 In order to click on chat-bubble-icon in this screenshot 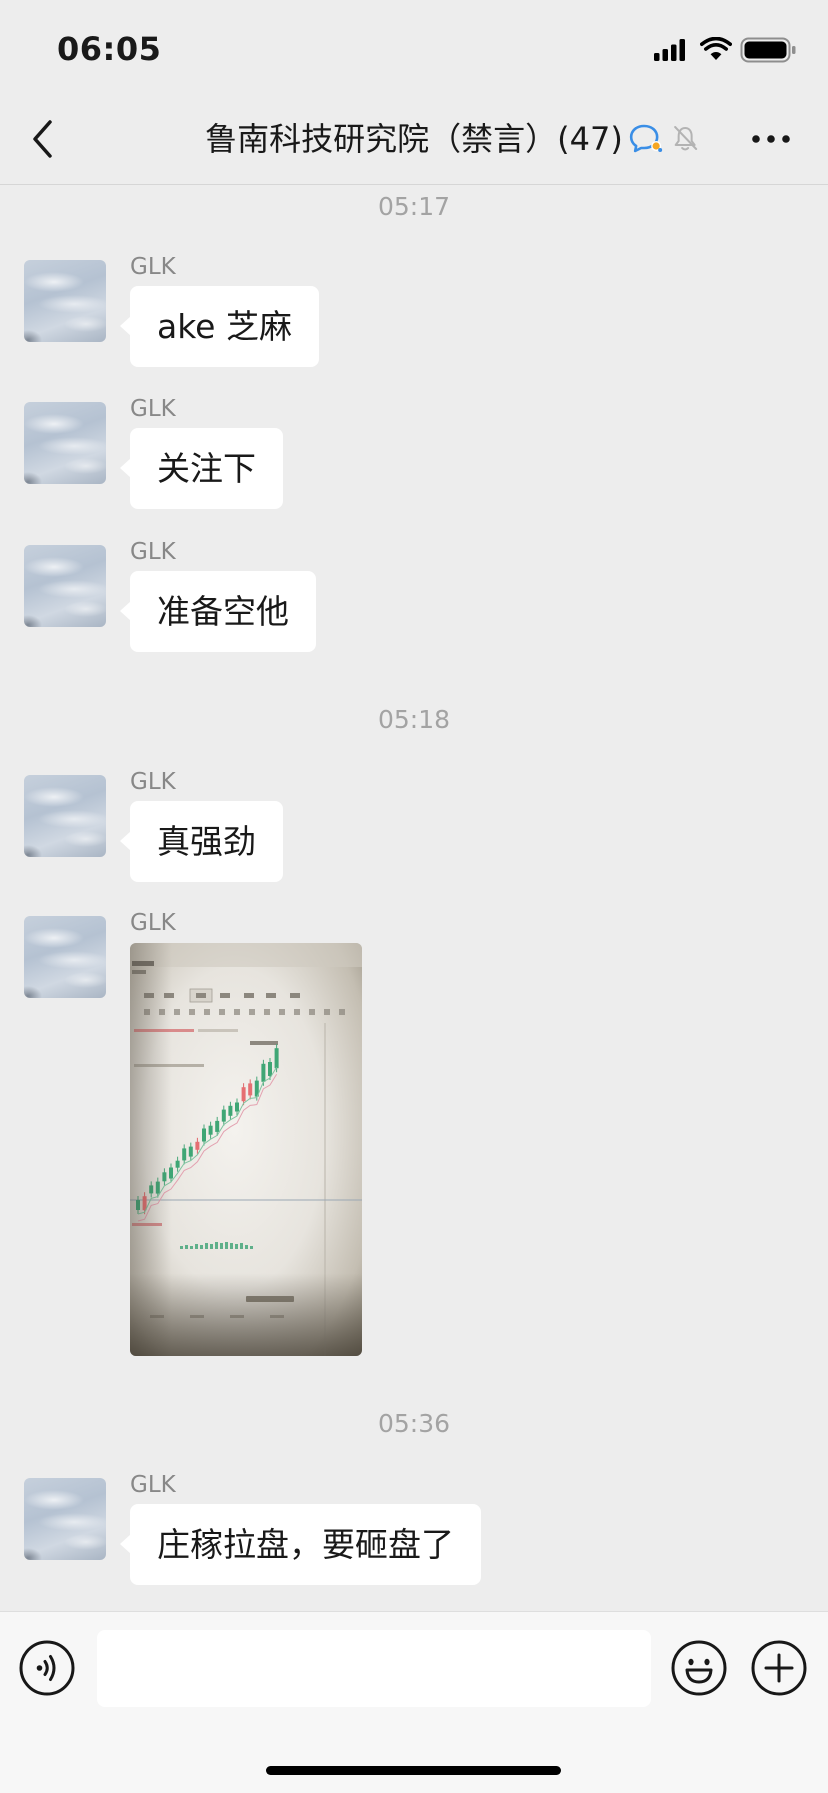, I will do `click(645, 138)`.